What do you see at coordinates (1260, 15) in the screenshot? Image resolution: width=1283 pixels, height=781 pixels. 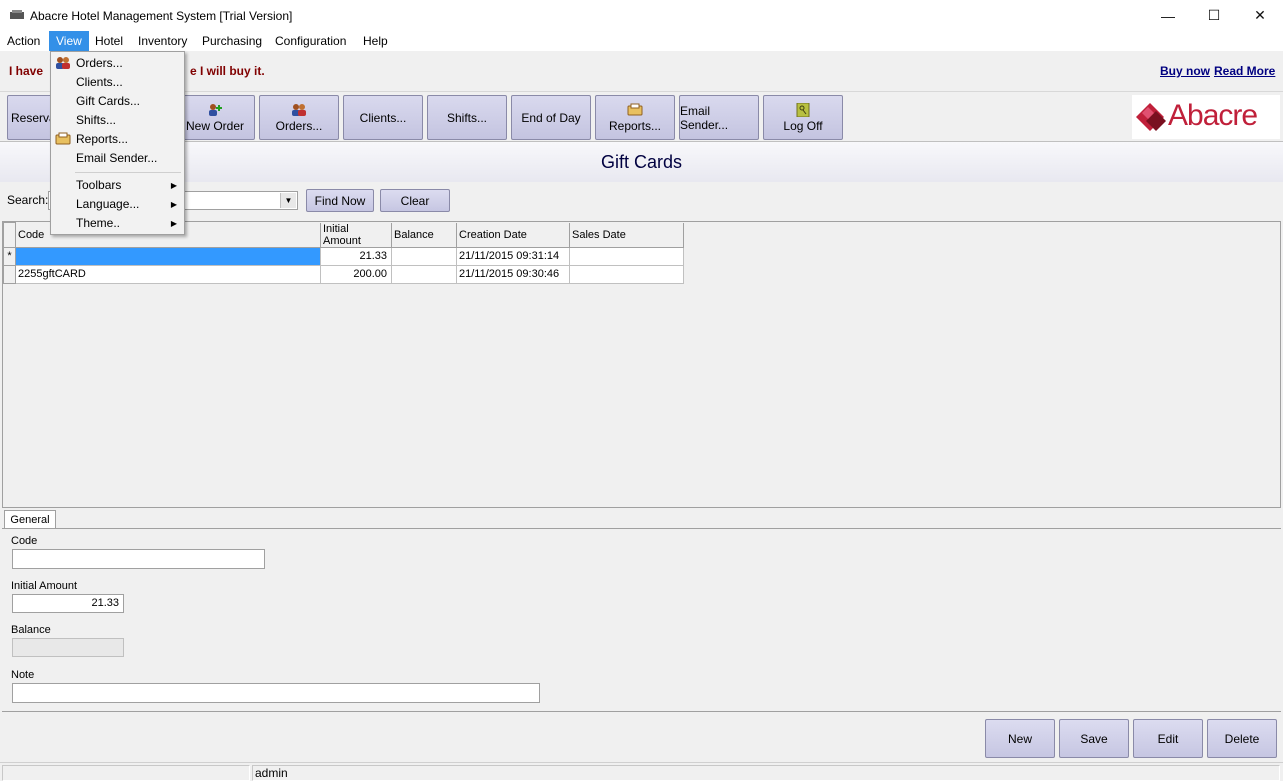 I see `close-button: ✕` at bounding box center [1260, 15].